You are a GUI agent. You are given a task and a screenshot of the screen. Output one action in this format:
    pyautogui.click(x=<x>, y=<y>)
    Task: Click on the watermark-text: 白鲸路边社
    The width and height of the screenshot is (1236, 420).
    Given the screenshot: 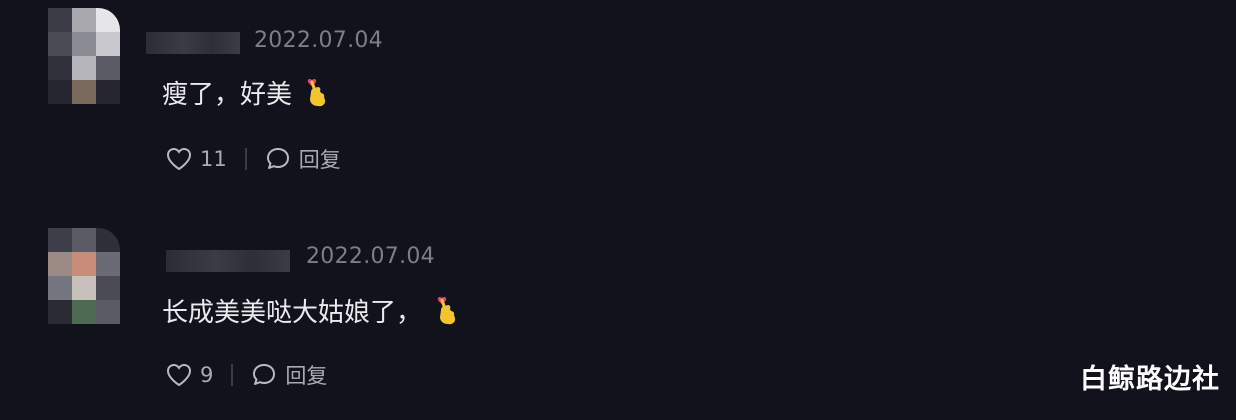 What is the action you would take?
    pyautogui.click(x=1150, y=379)
    